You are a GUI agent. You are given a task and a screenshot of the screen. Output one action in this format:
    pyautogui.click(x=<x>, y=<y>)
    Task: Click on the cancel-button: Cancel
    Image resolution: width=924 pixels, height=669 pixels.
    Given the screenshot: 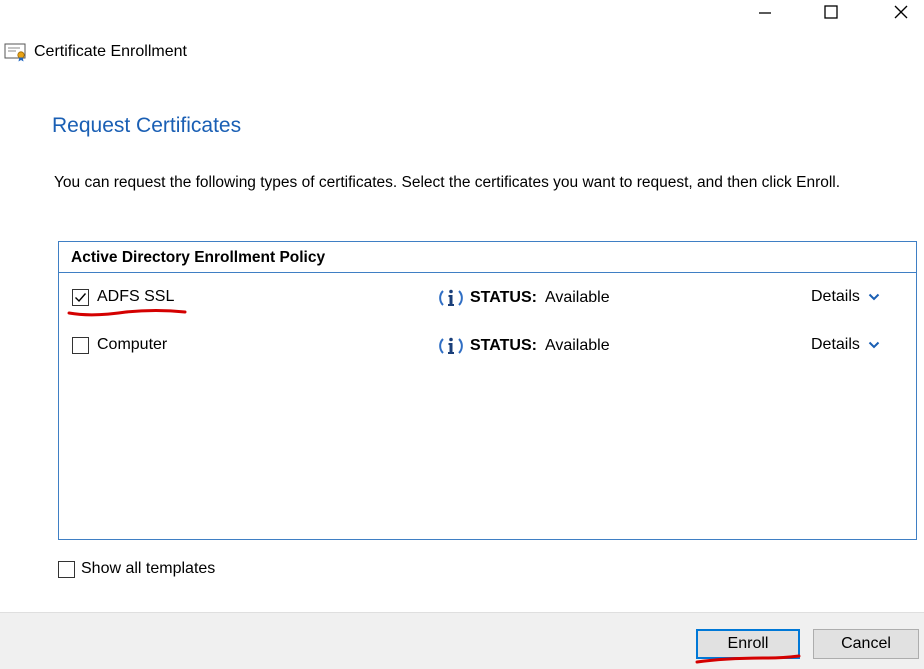 What is the action you would take?
    pyautogui.click(x=866, y=644)
    